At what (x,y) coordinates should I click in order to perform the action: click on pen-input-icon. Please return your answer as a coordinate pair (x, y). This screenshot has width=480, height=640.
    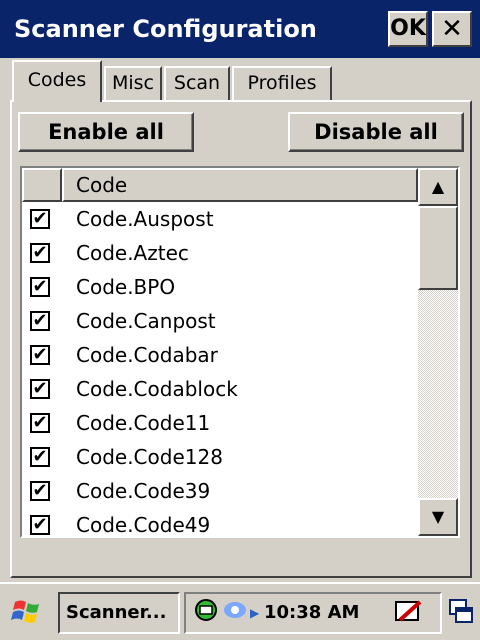
    Looking at the image, I should click on (409, 613).